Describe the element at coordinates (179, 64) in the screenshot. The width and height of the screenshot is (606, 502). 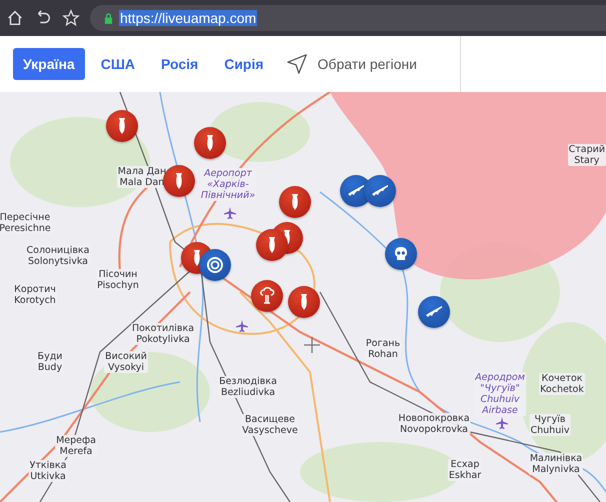
I see `region-tab: Росія` at that location.